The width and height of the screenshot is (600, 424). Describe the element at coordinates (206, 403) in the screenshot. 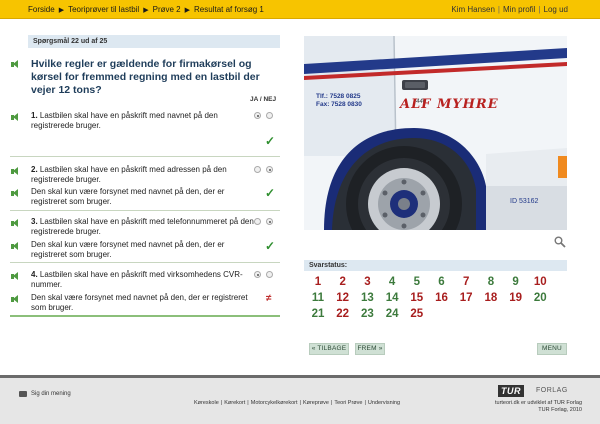

I see `footer-link: Køreskole` at that location.